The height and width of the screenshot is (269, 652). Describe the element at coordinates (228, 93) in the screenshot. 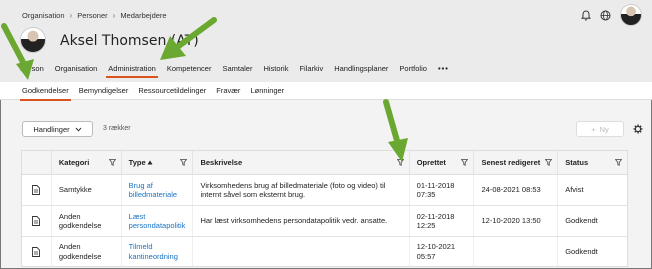

I see `subtab-fravaer: Fravær` at that location.